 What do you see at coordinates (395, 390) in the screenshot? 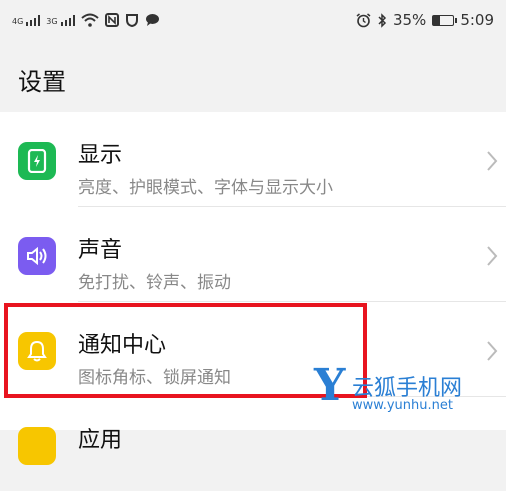
I see `watermark: Y 云狐手机网 www.yunhu.net` at bounding box center [395, 390].